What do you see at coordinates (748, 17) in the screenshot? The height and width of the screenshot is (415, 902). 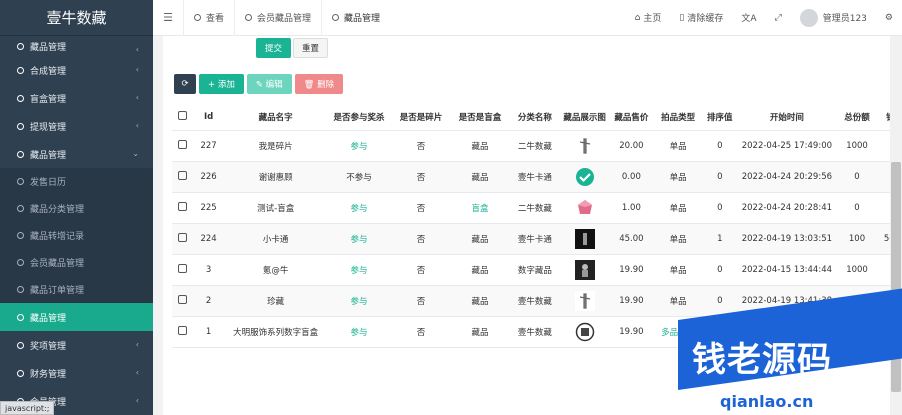 I see `language-icon: 文A` at bounding box center [748, 17].